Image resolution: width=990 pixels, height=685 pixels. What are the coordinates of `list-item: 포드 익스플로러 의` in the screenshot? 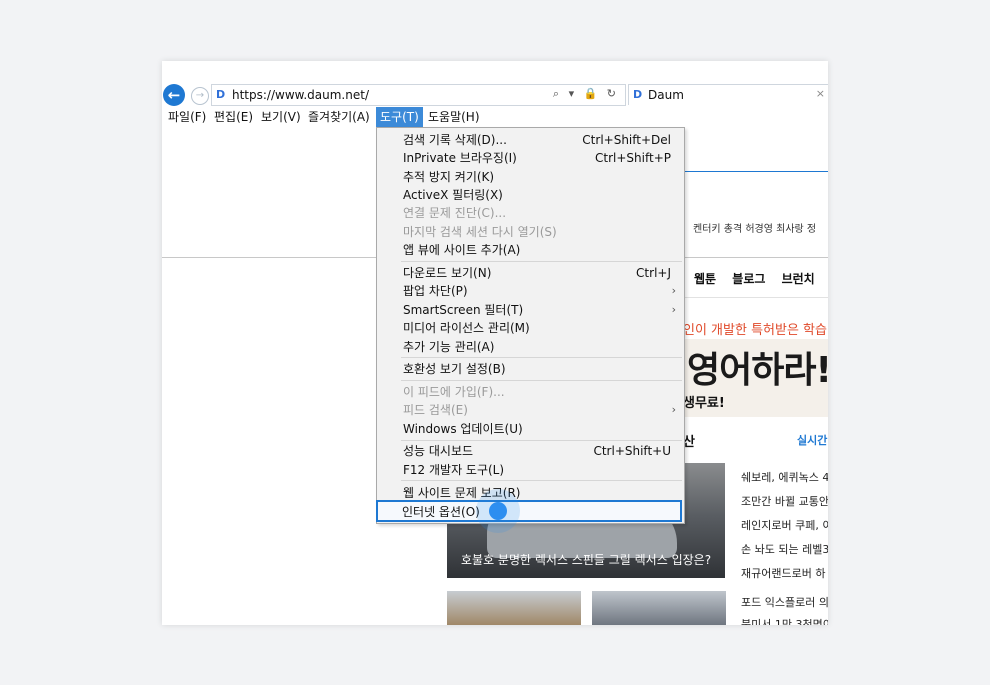 It's located at (784, 603).